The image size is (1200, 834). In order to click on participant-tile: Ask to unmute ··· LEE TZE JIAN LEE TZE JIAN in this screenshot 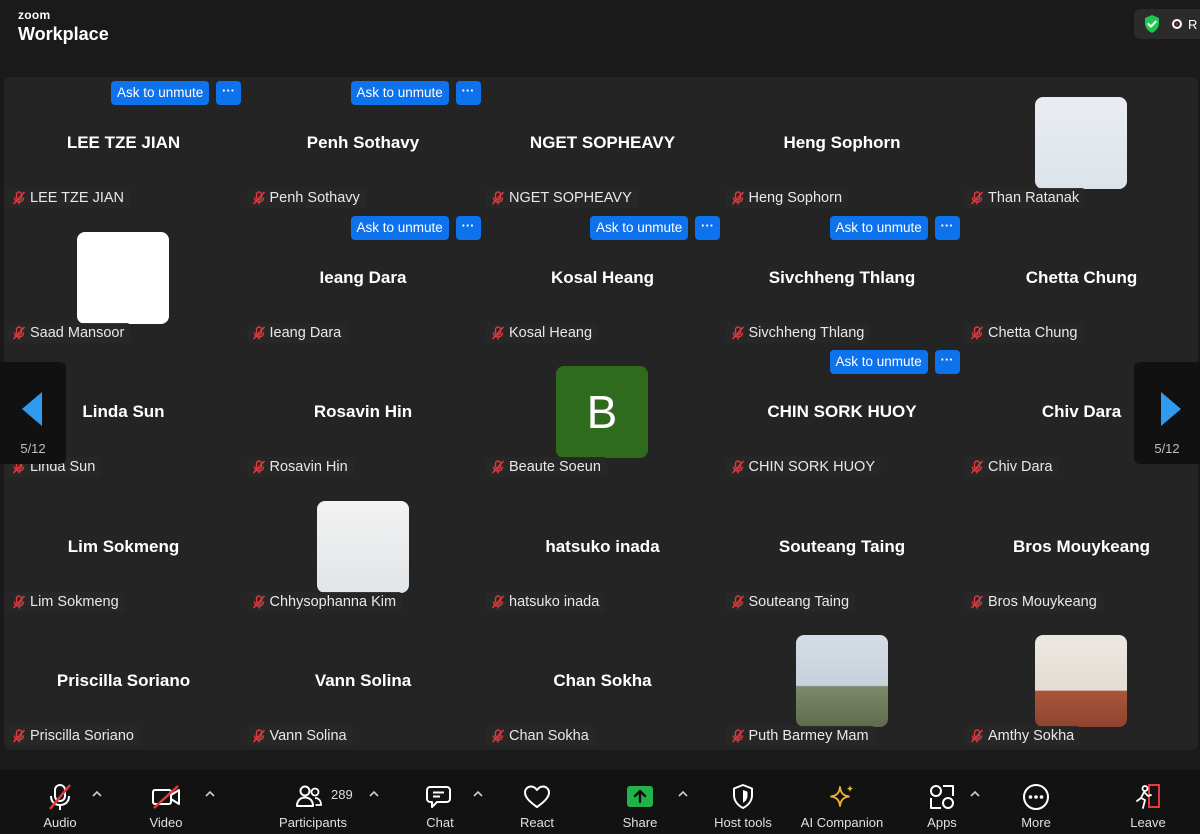, I will do `click(123, 144)`.